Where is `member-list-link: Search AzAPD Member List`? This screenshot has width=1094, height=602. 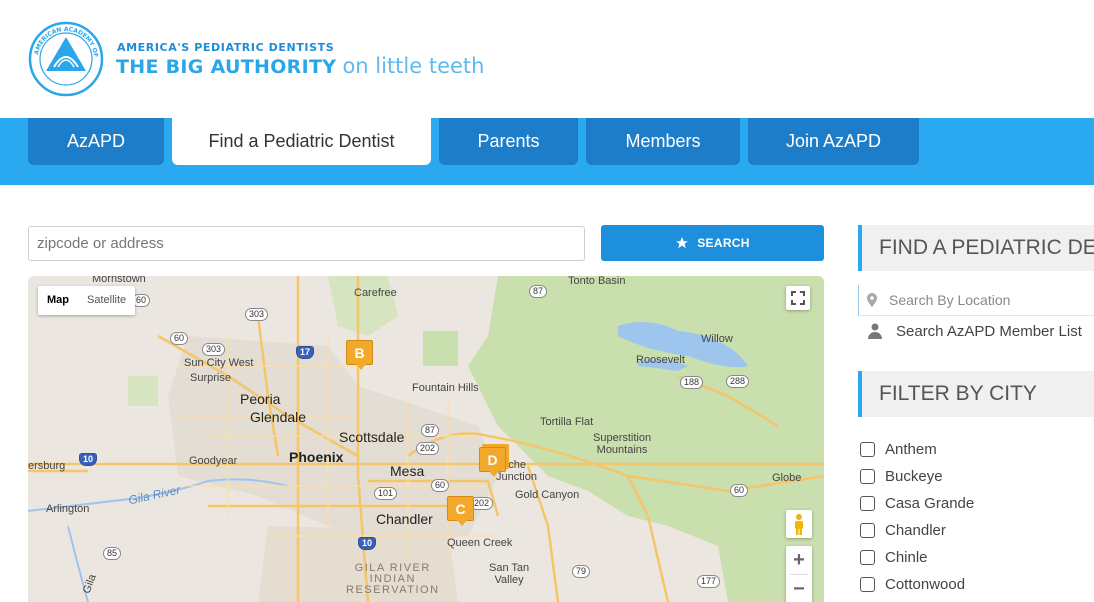 member-list-link: Search AzAPD Member List is located at coordinates (974, 331).